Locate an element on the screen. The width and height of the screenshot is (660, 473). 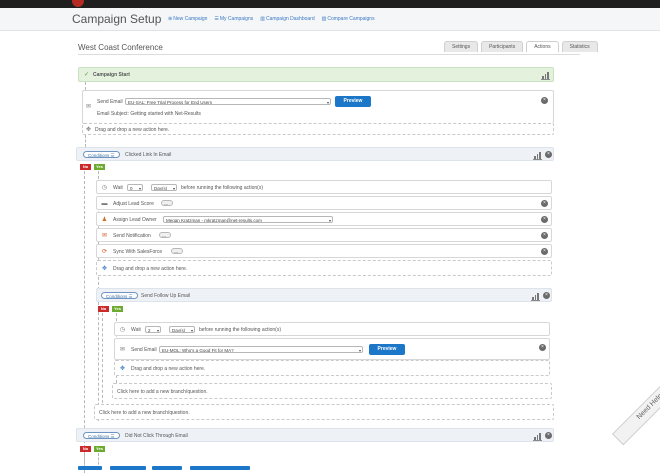
email-template-select: EU-MQL: Who's a Good Fit for MA? ▾ is located at coordinates (261, 349).